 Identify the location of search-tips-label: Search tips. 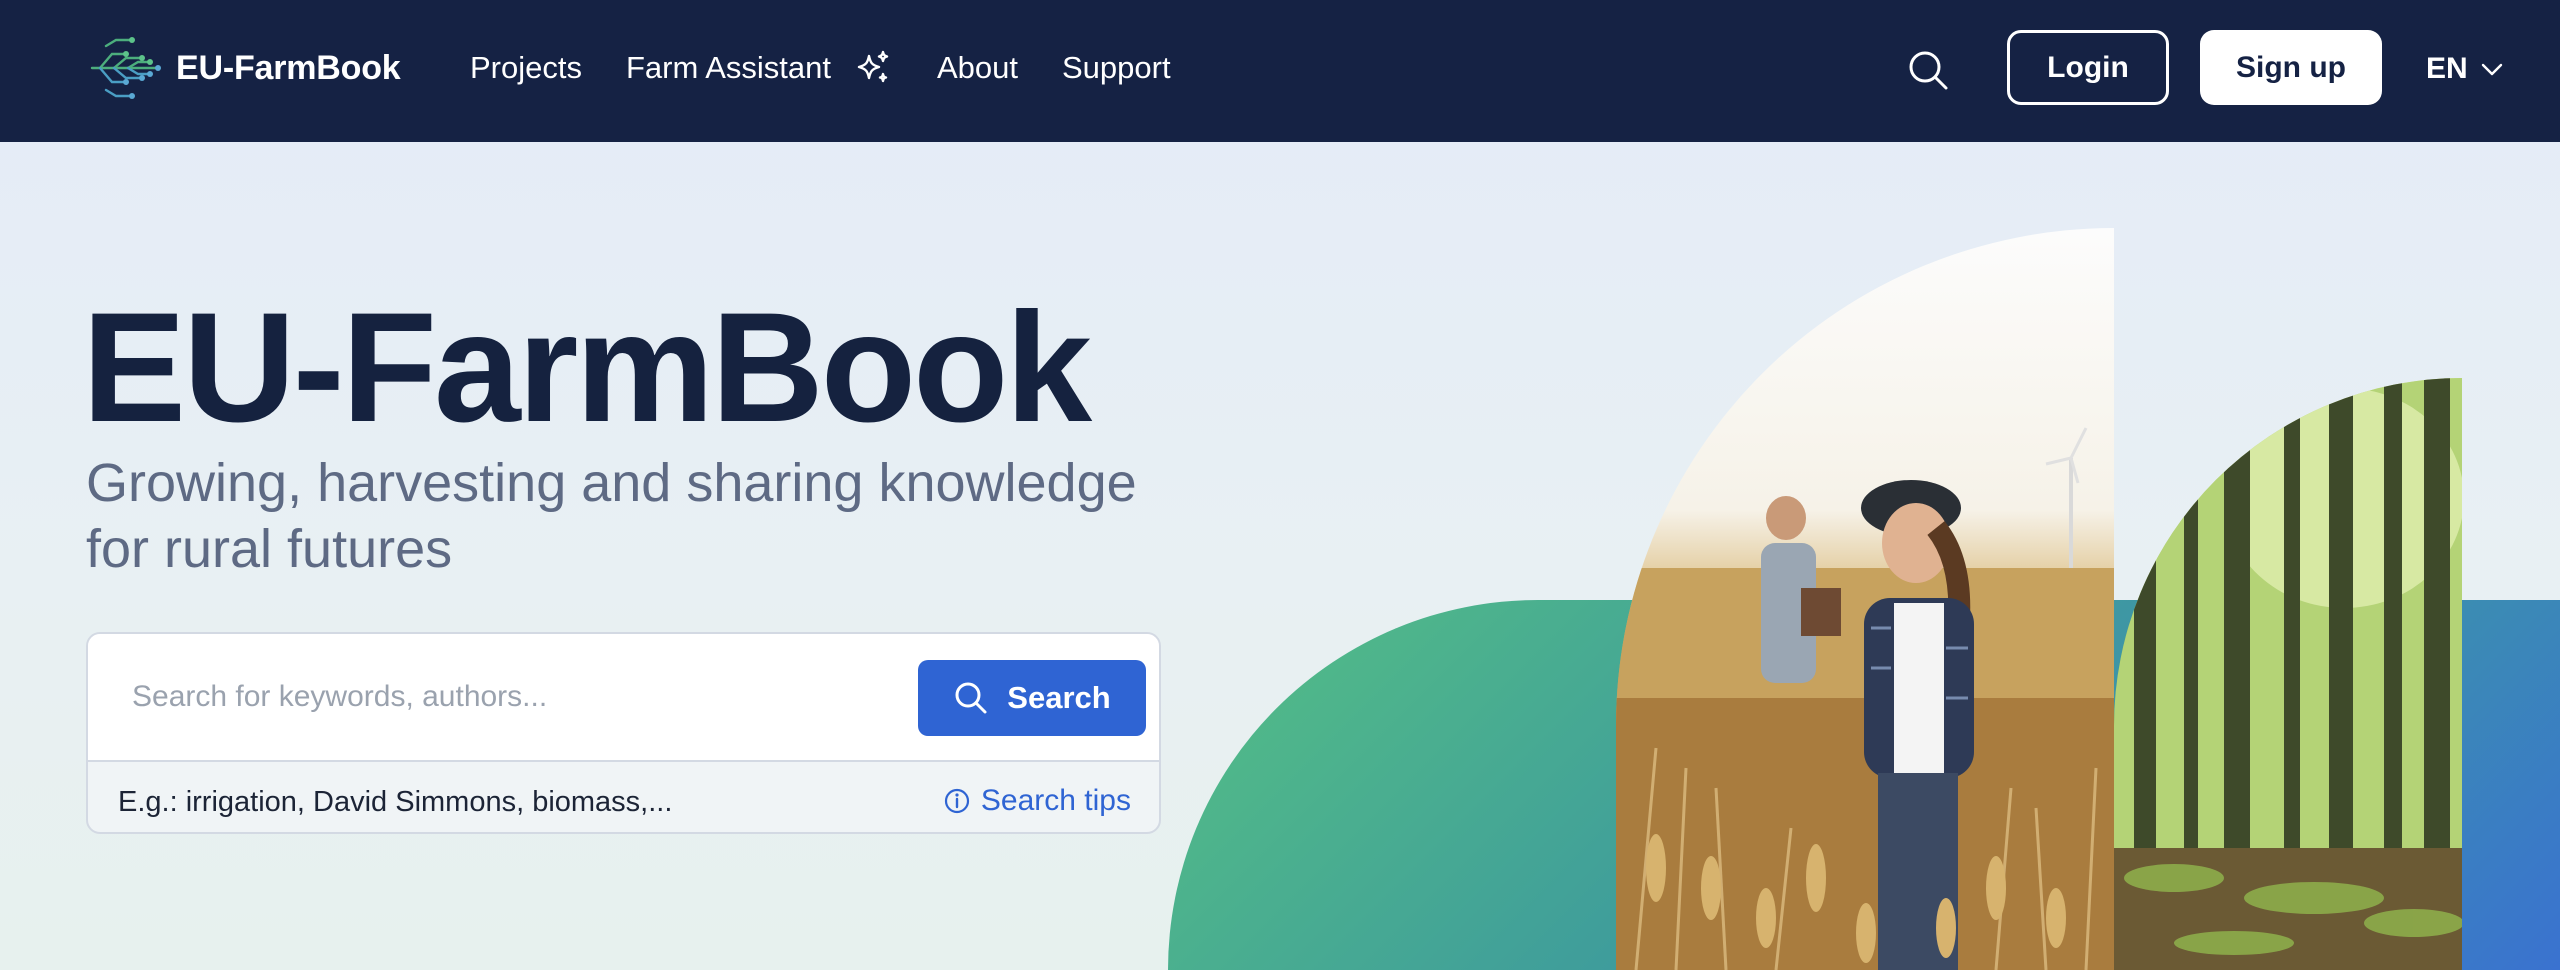
(1055, 800).